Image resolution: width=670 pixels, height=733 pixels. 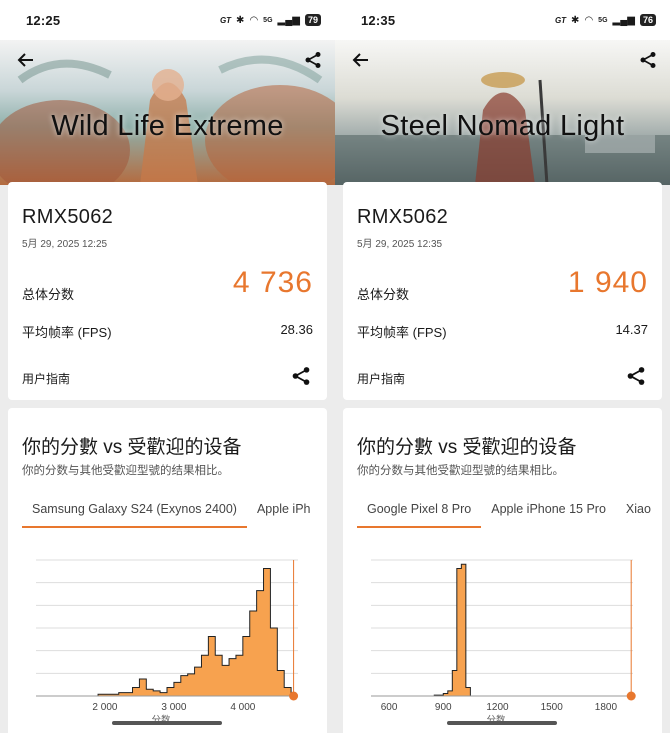 I want to click on x-tick-label: 4 000, so click(x=242, y=707).